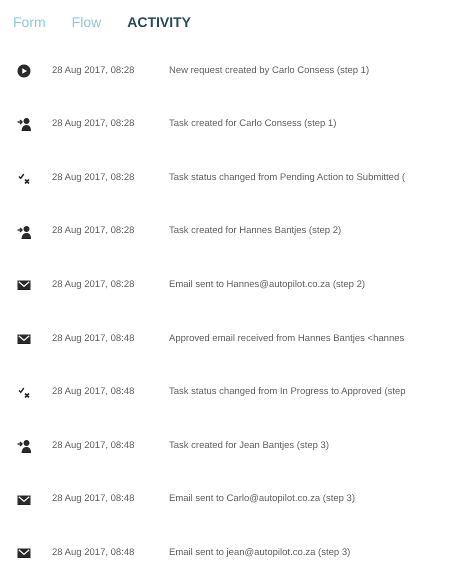 The width and height of the screenshot is (461, 585). Describe the element at coordinates (287, 392) in the screenshot. I see `activity-message: Task status changed from In Progress to Approved (step` at that location.